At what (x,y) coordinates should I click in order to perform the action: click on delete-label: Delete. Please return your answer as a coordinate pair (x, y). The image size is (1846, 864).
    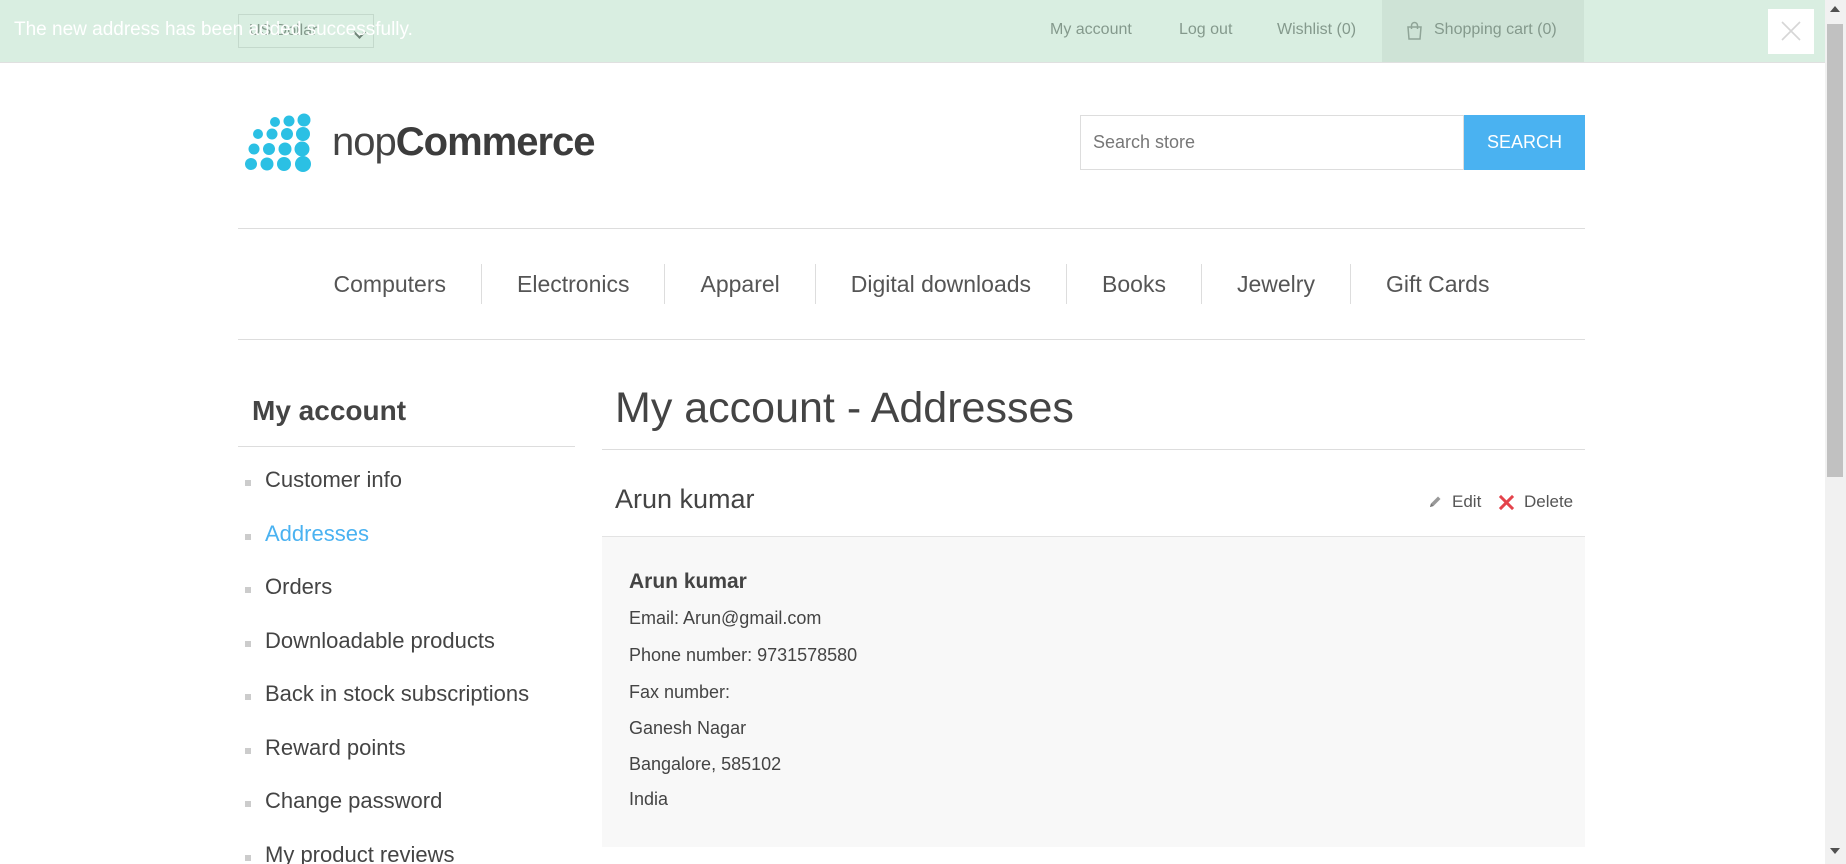
    Looking at the image, I should click on (1549, 501).